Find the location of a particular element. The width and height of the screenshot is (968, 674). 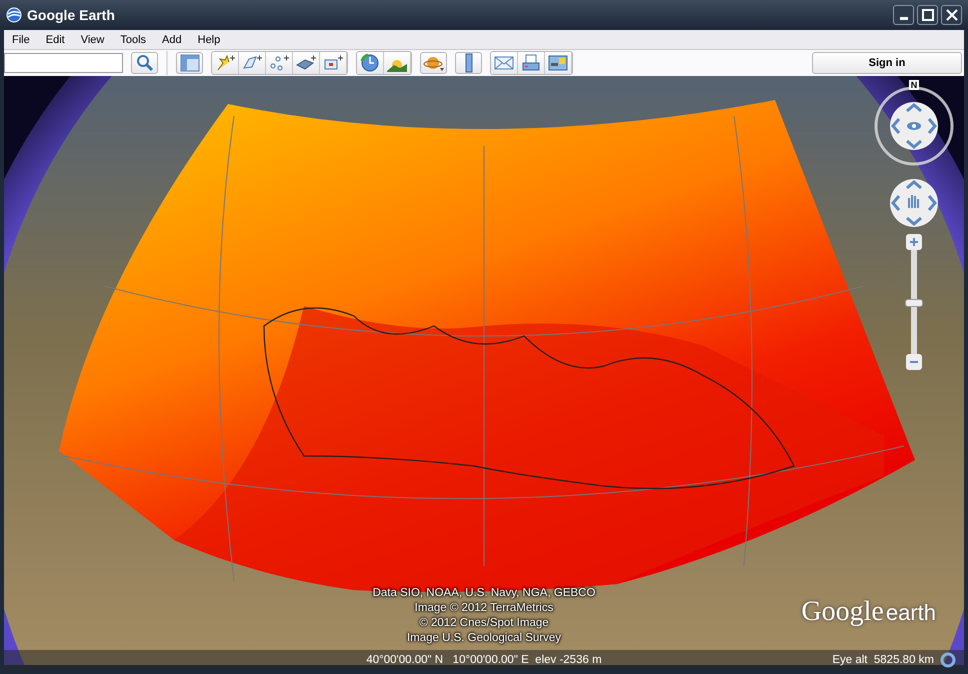

maximize-icon is located at coordinates (928, 15).